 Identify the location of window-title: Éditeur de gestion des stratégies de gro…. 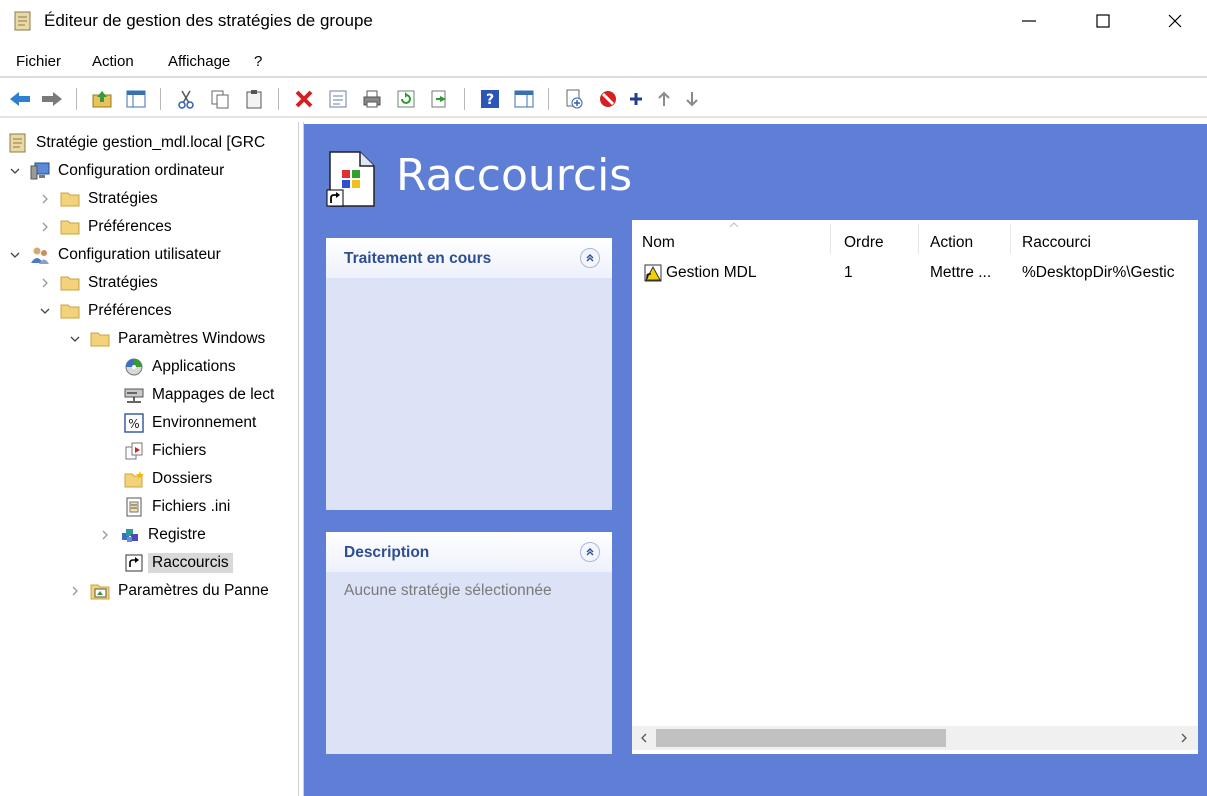
(208, 20).